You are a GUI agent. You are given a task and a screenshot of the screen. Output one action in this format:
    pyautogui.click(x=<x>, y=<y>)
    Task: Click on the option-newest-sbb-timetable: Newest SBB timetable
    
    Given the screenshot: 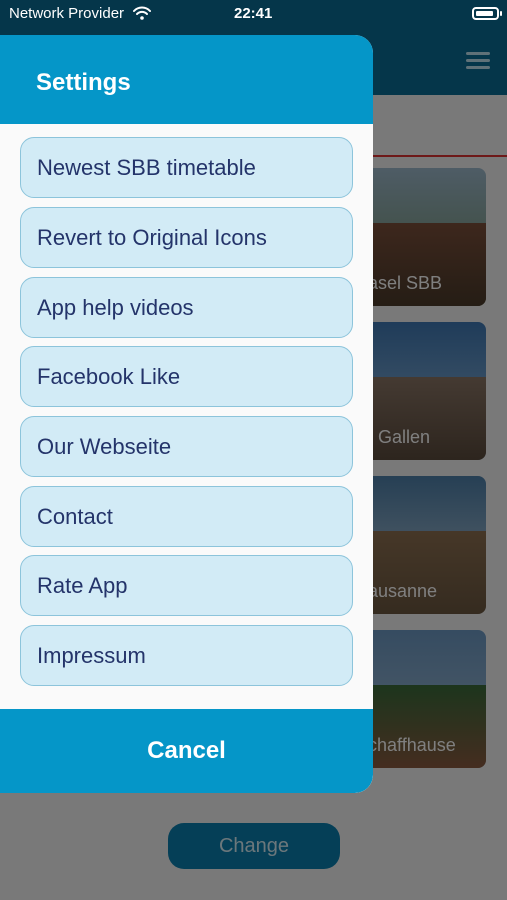 What is the action you would take?
    pyautogui.click(x=186, y=167)
    